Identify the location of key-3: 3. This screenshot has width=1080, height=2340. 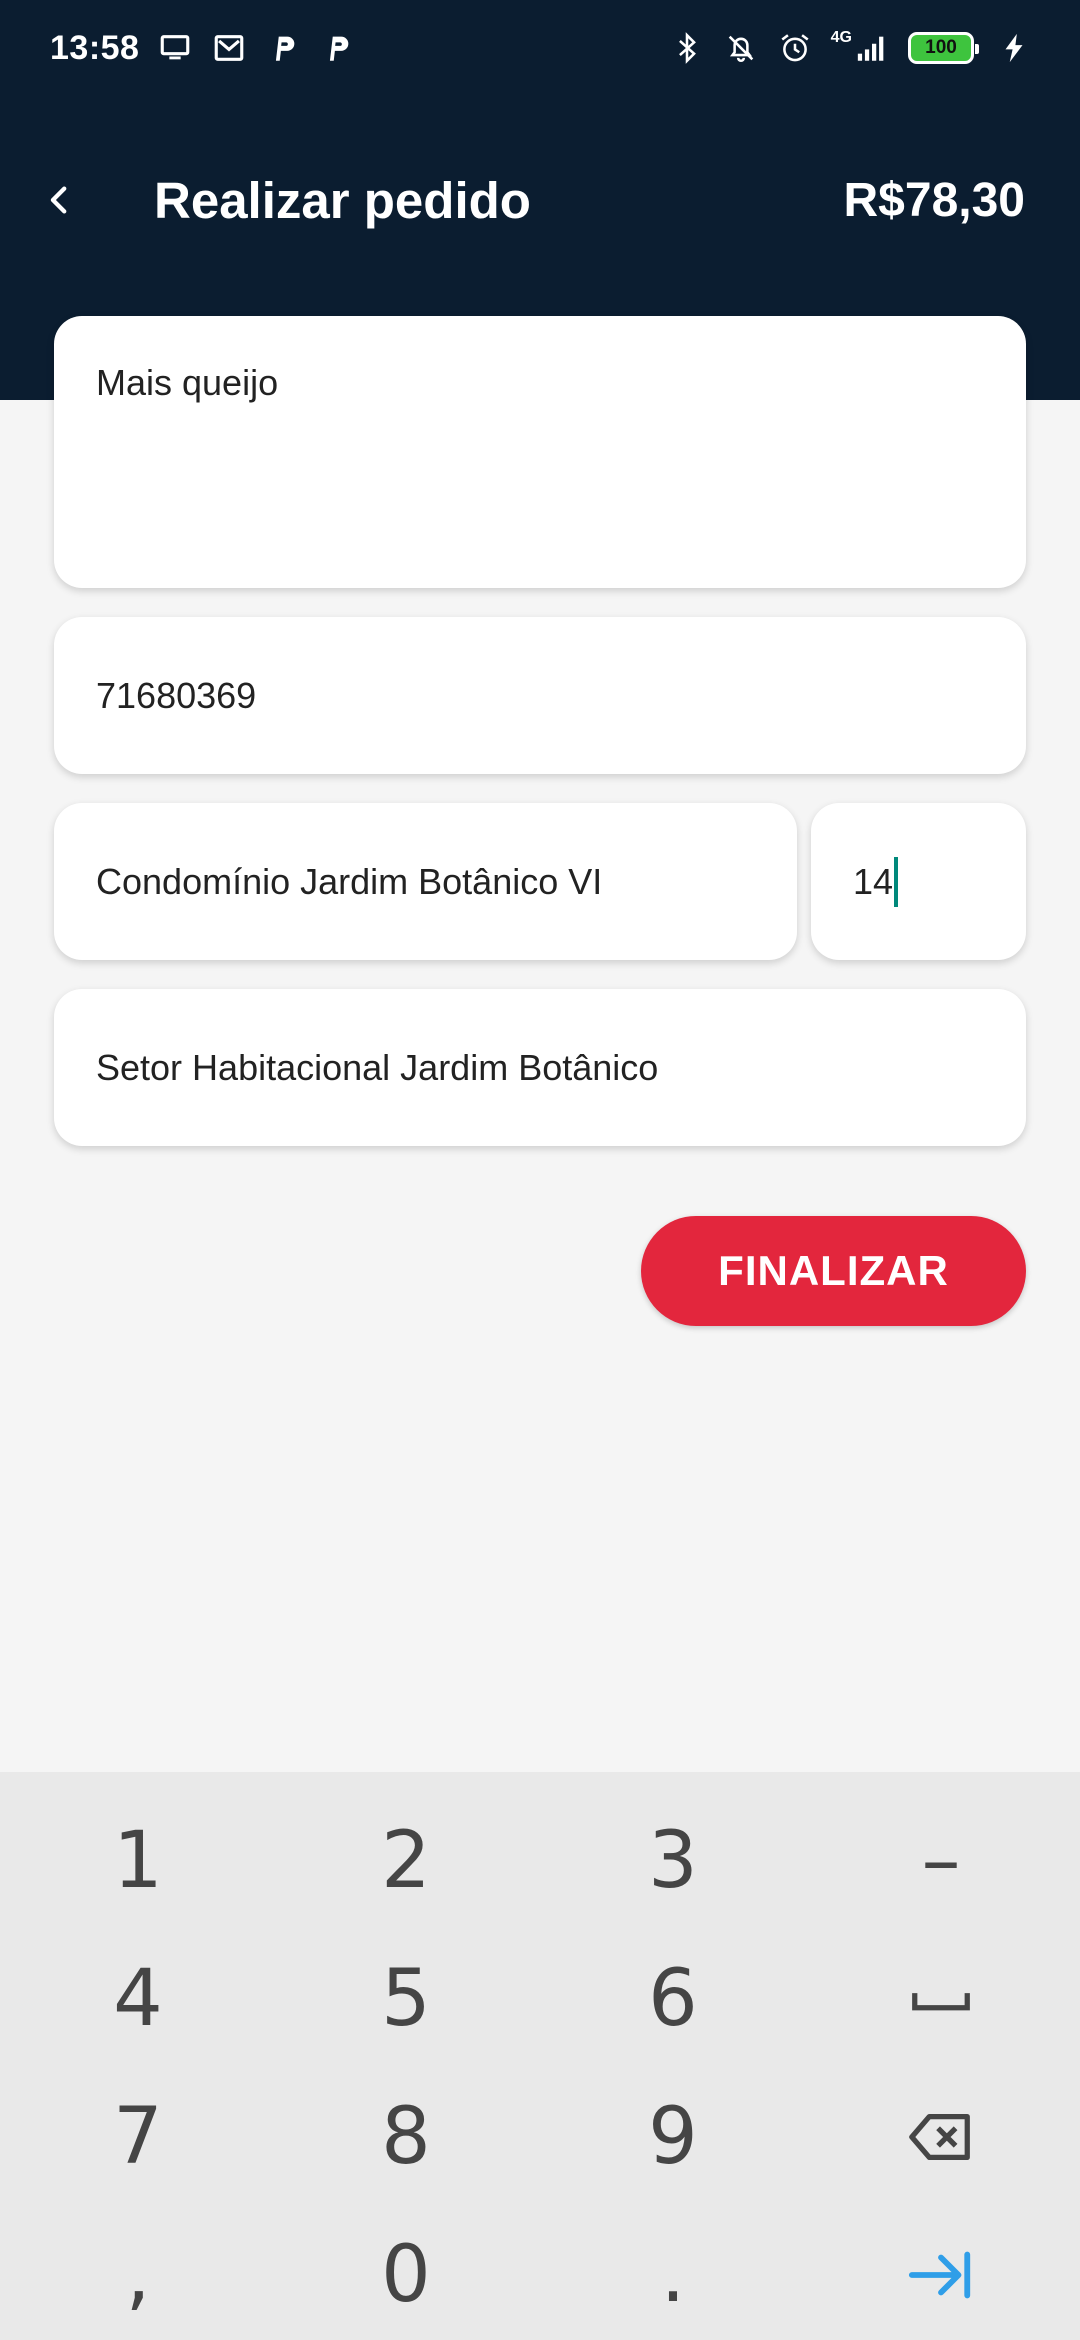
(673, 1861).